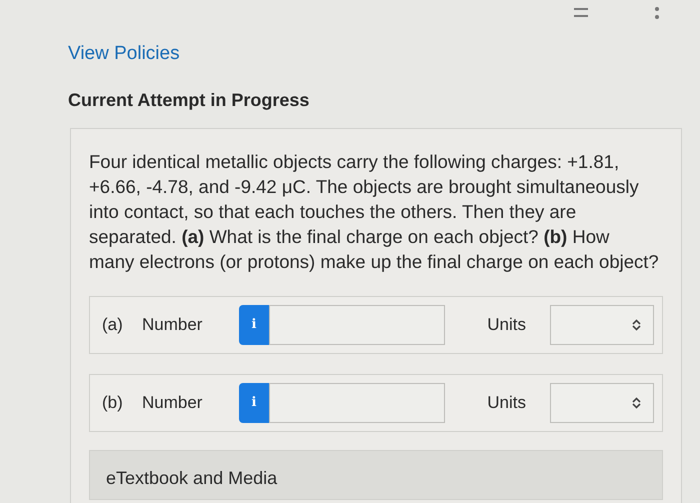 This screenshot has height=503, width=700. Describe the element at coordinates (192, 478) in the screenshot. I see `resources-title: eTextbook and Media` at that location.